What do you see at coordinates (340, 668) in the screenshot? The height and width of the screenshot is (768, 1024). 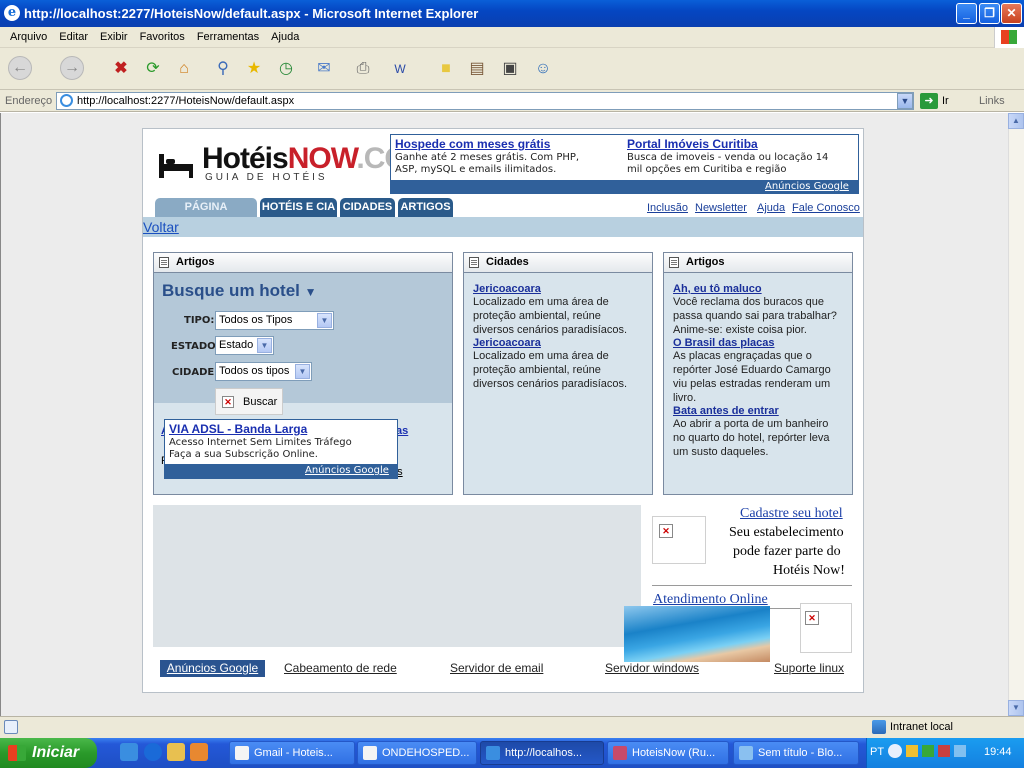 I see `footer-link-cabeamento: Cabeamento de rede` at bounding box center [340, 668].